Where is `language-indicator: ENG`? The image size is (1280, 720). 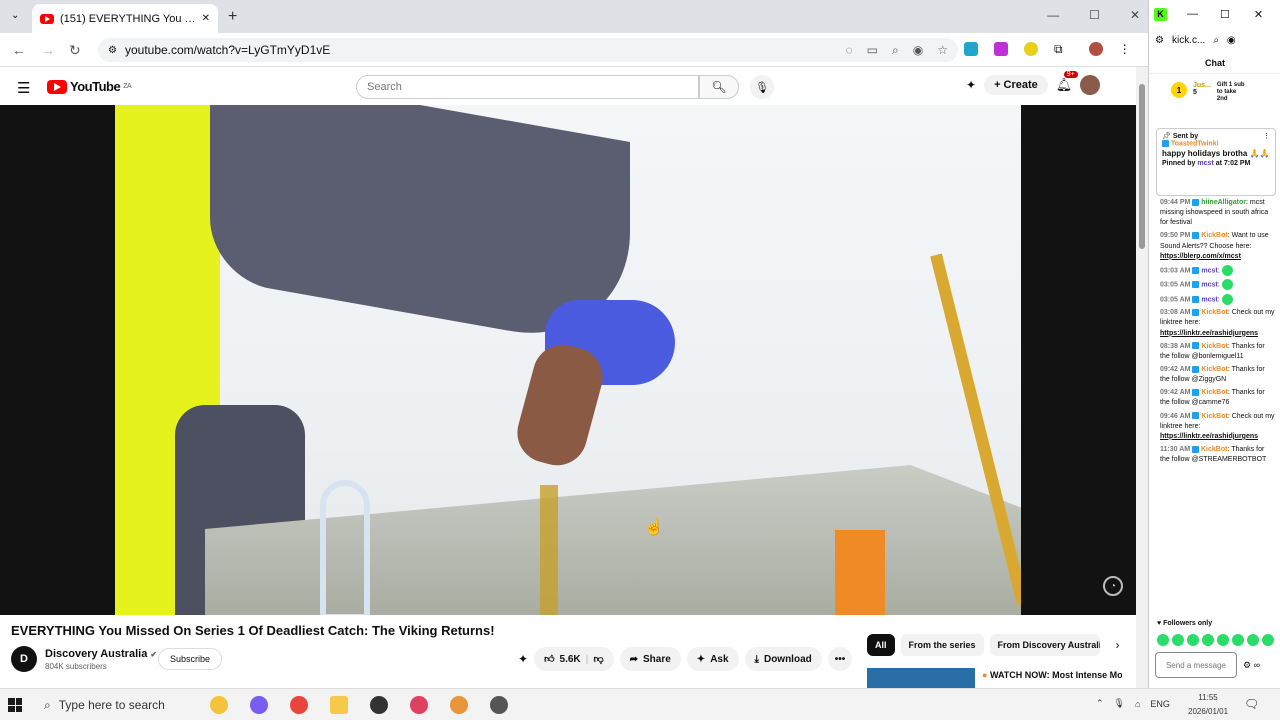
language-indicator: ENG is located at coordinates (1160, 704).